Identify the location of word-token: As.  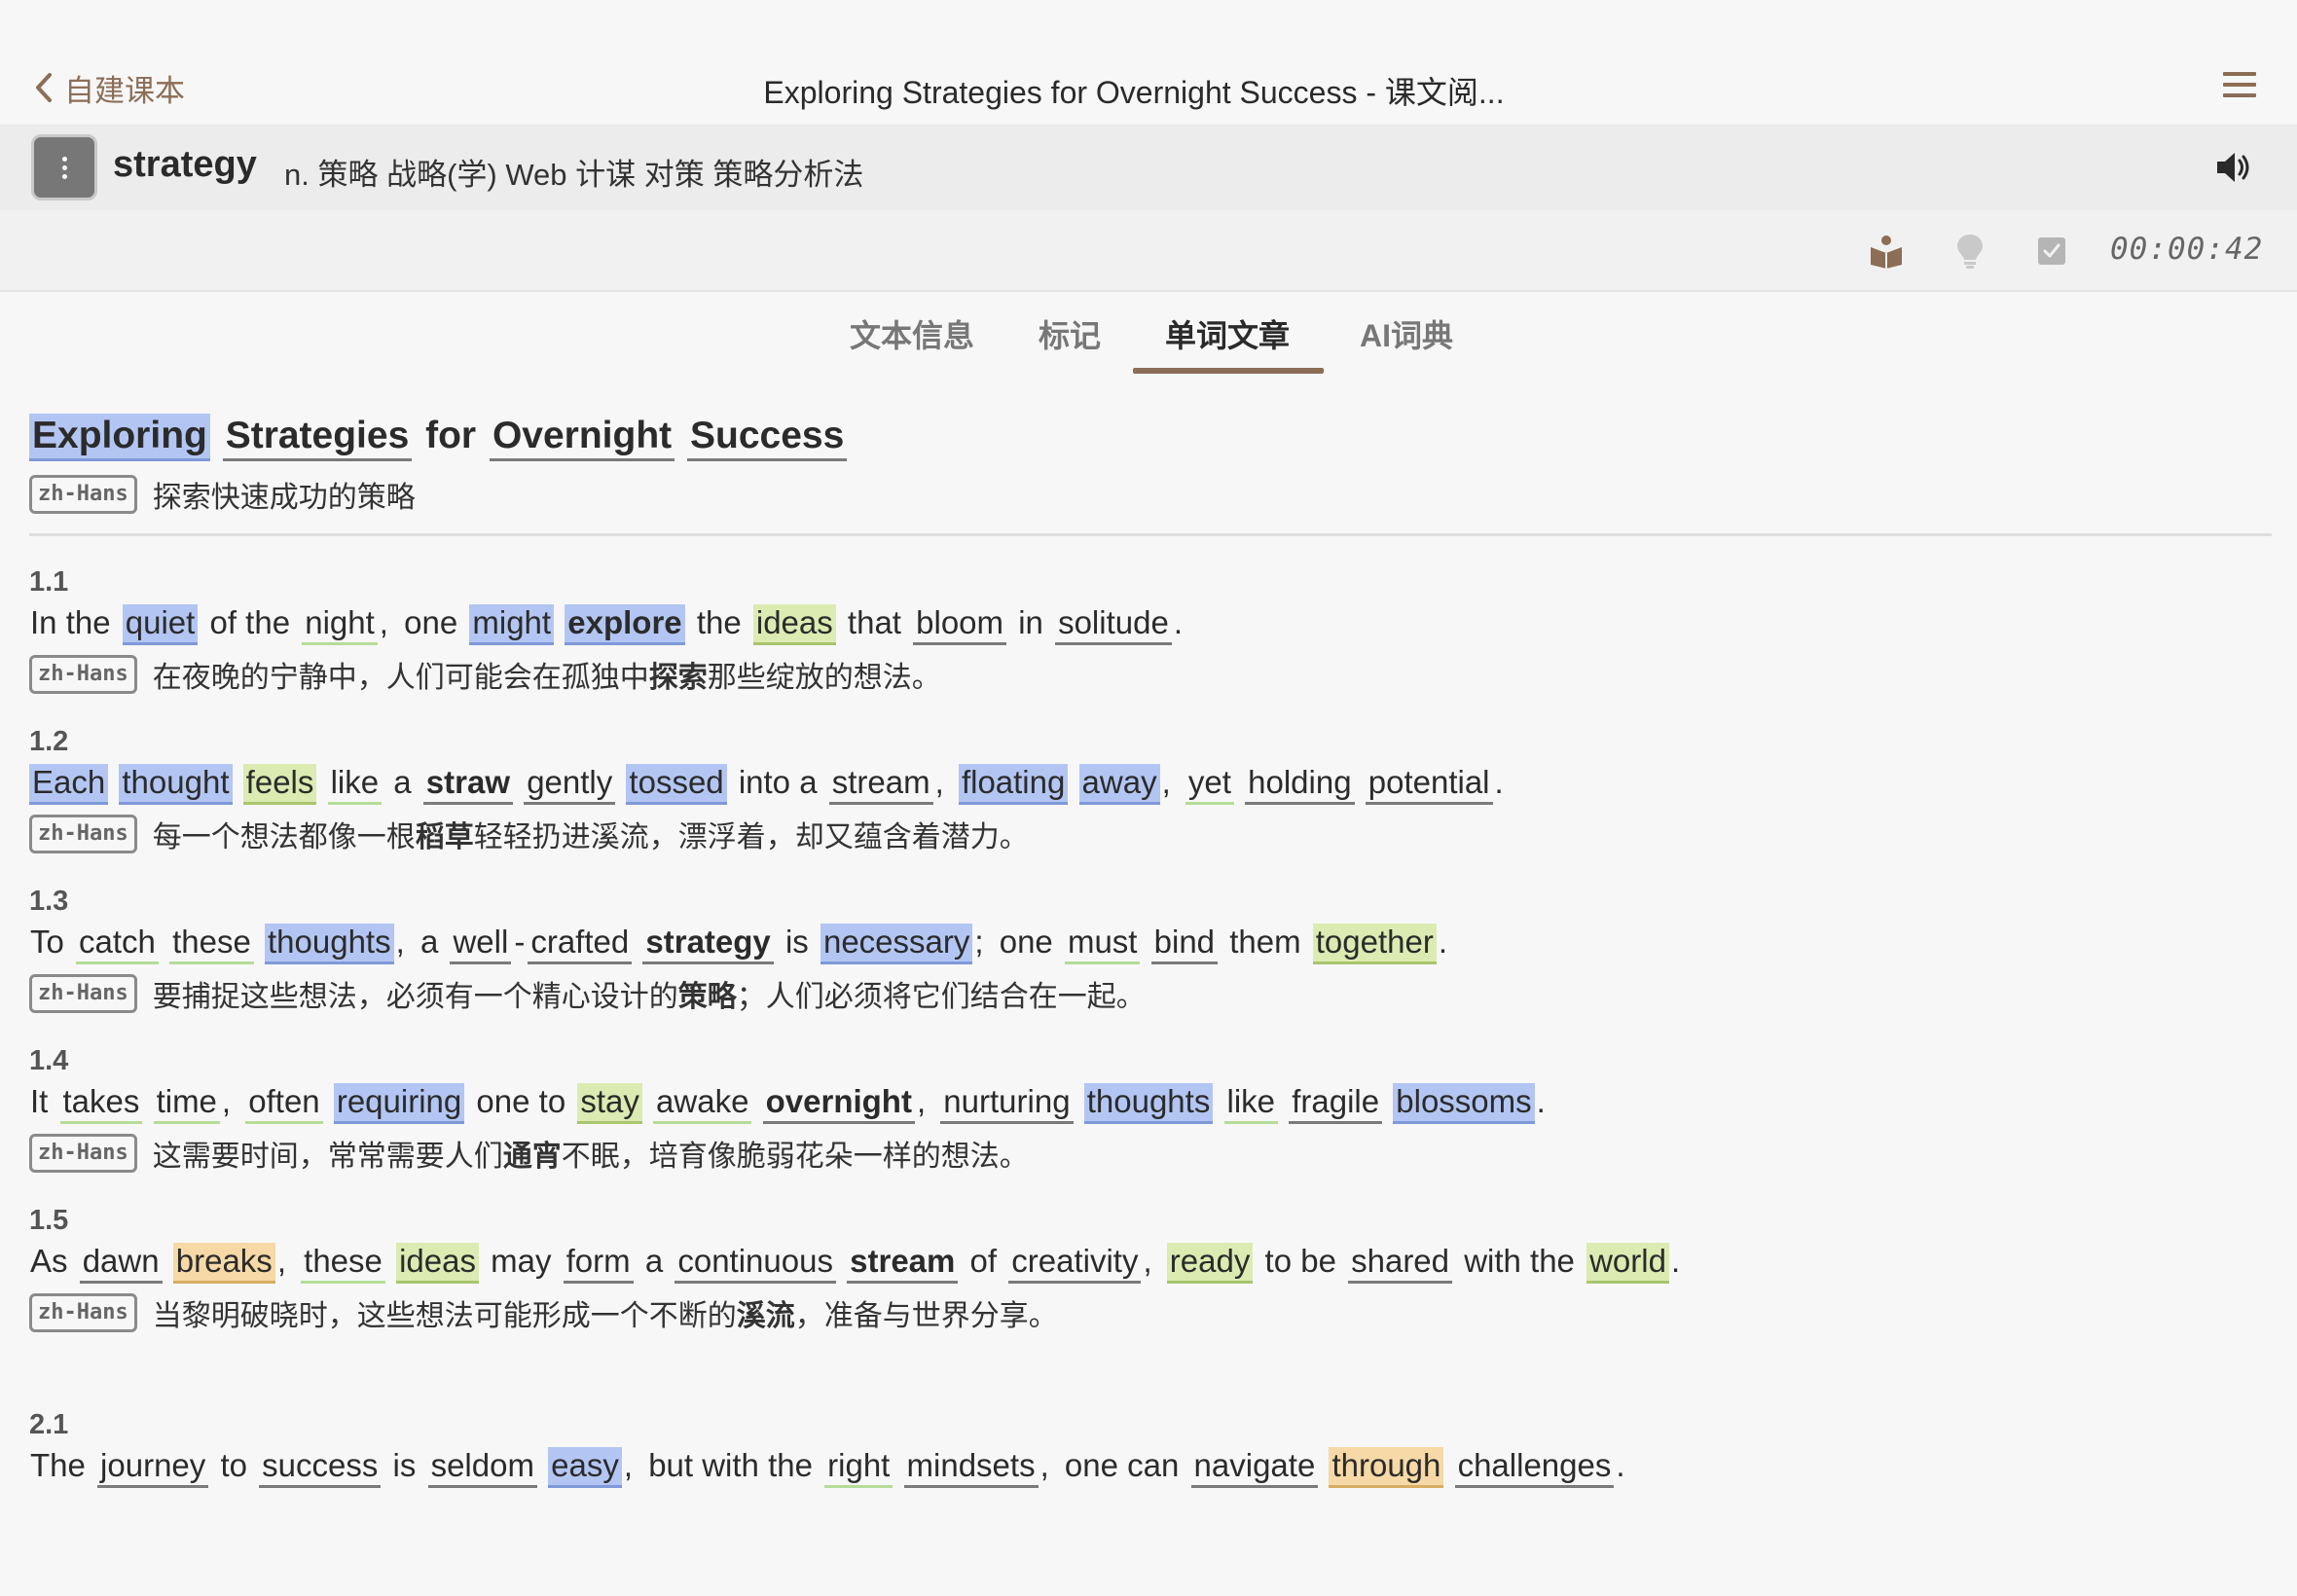
(49, 1262).